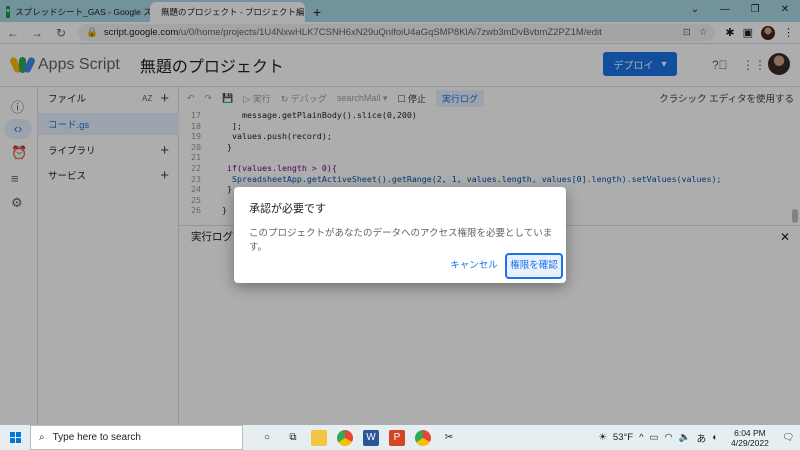  I want to click on windows-logo-icon, so click(15, 437).